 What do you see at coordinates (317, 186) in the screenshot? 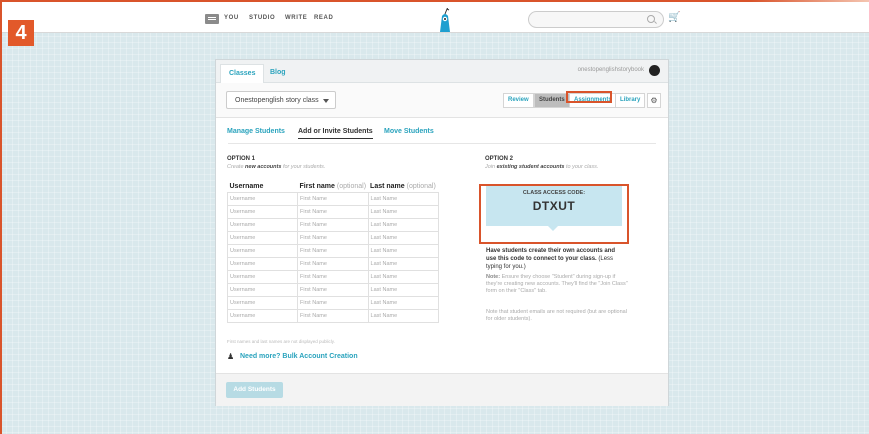
I see `col-first-name-label: First name` at bounding box center [317, 186].